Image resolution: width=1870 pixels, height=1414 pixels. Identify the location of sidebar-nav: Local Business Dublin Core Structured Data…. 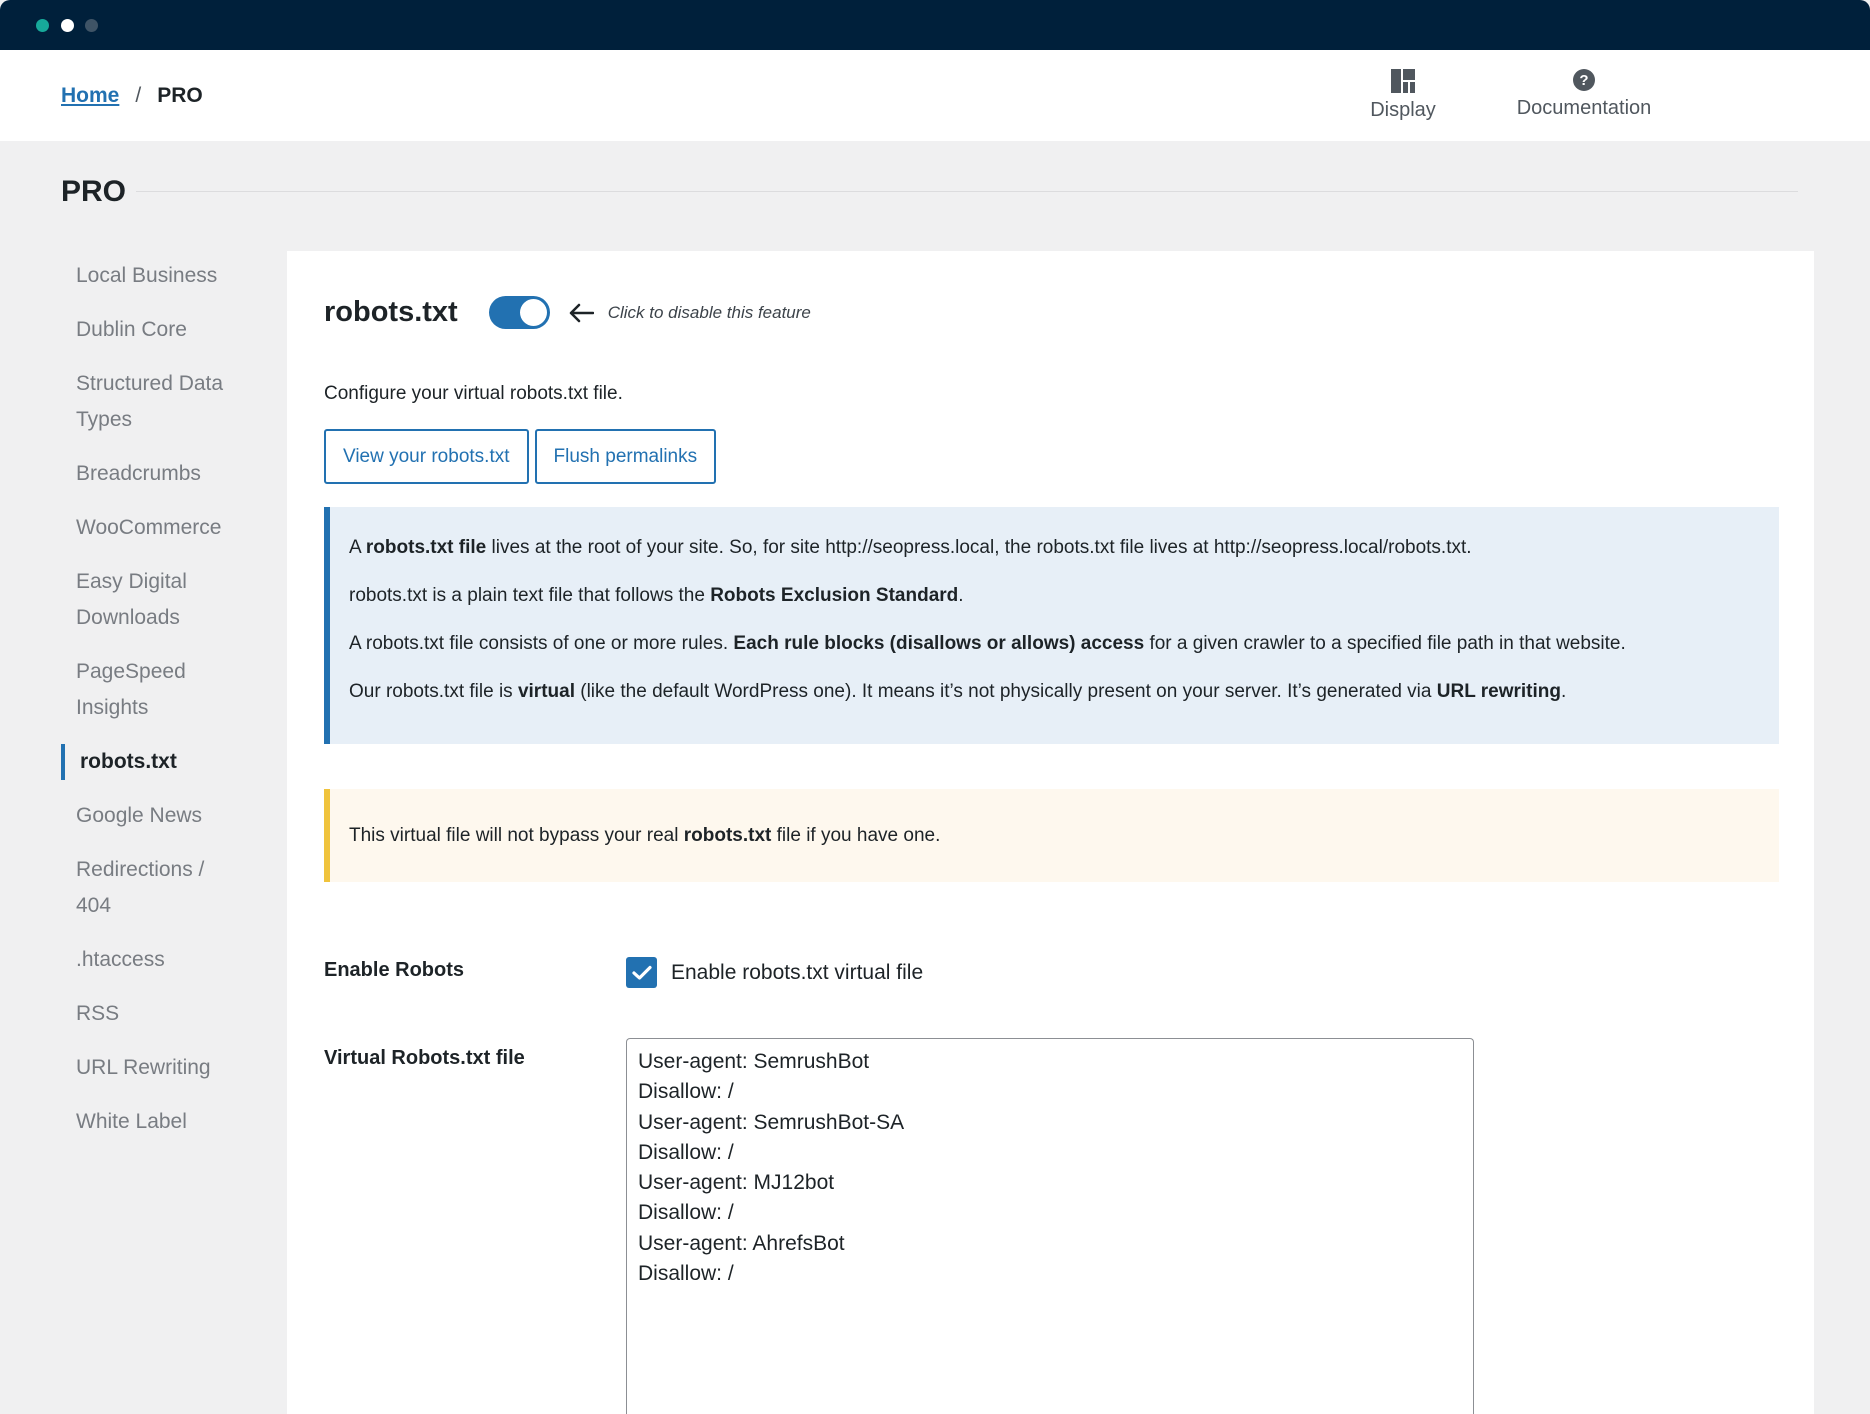
(171, 708).